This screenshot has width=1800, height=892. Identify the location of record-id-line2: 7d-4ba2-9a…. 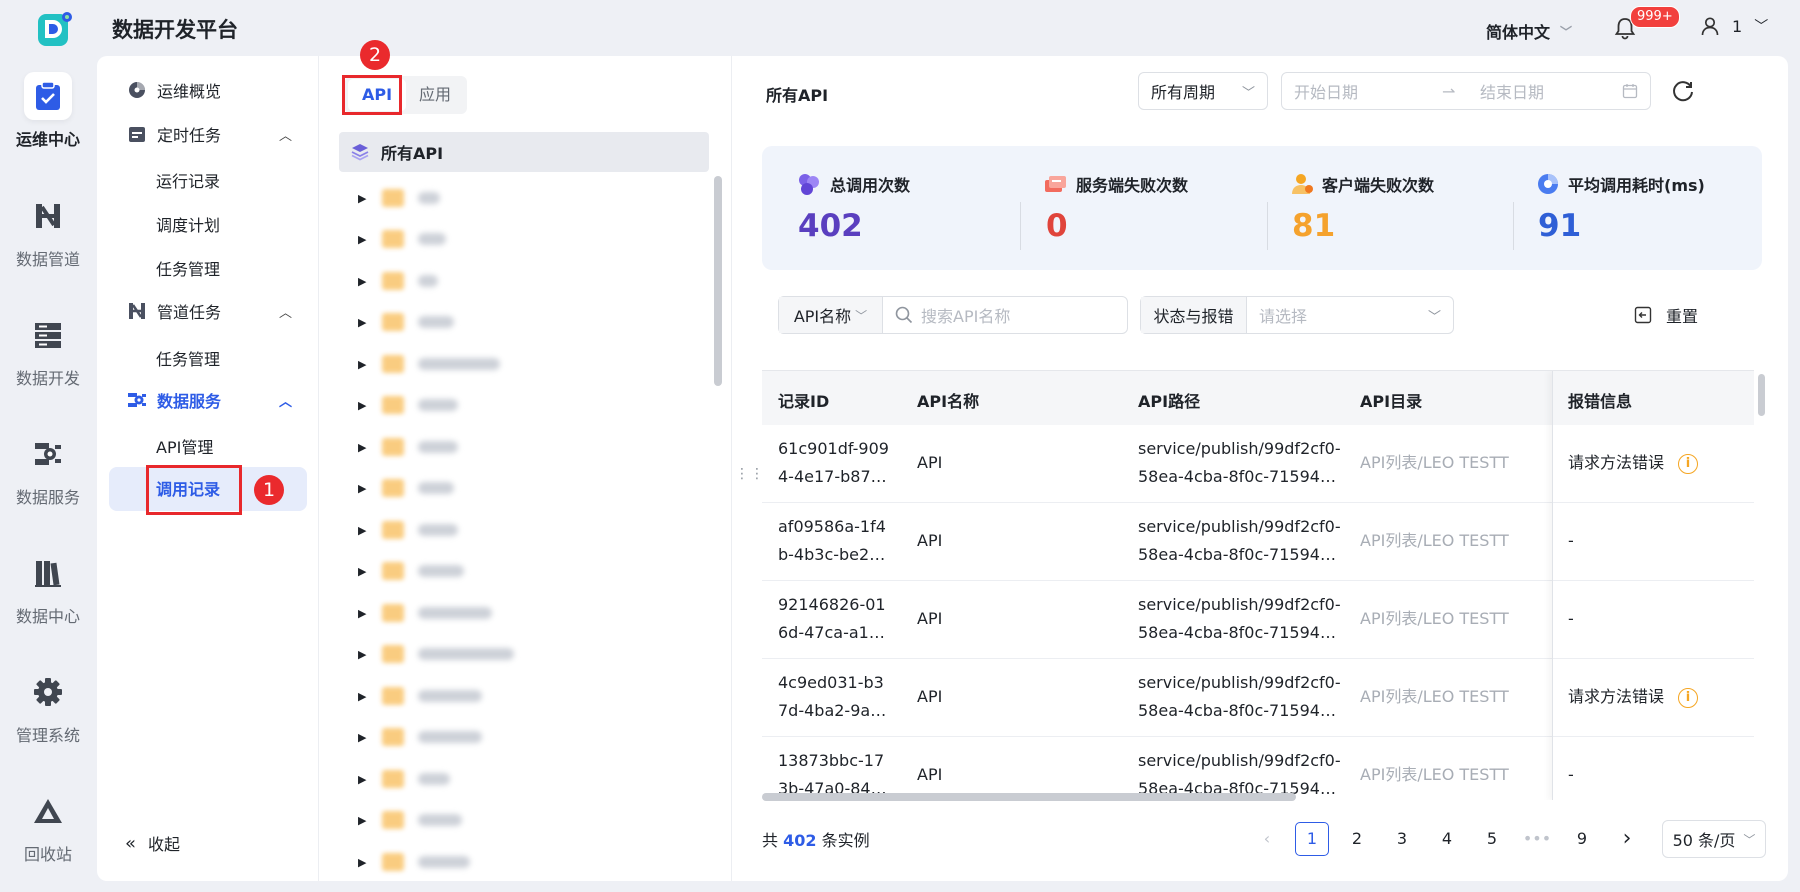
(832, 710).